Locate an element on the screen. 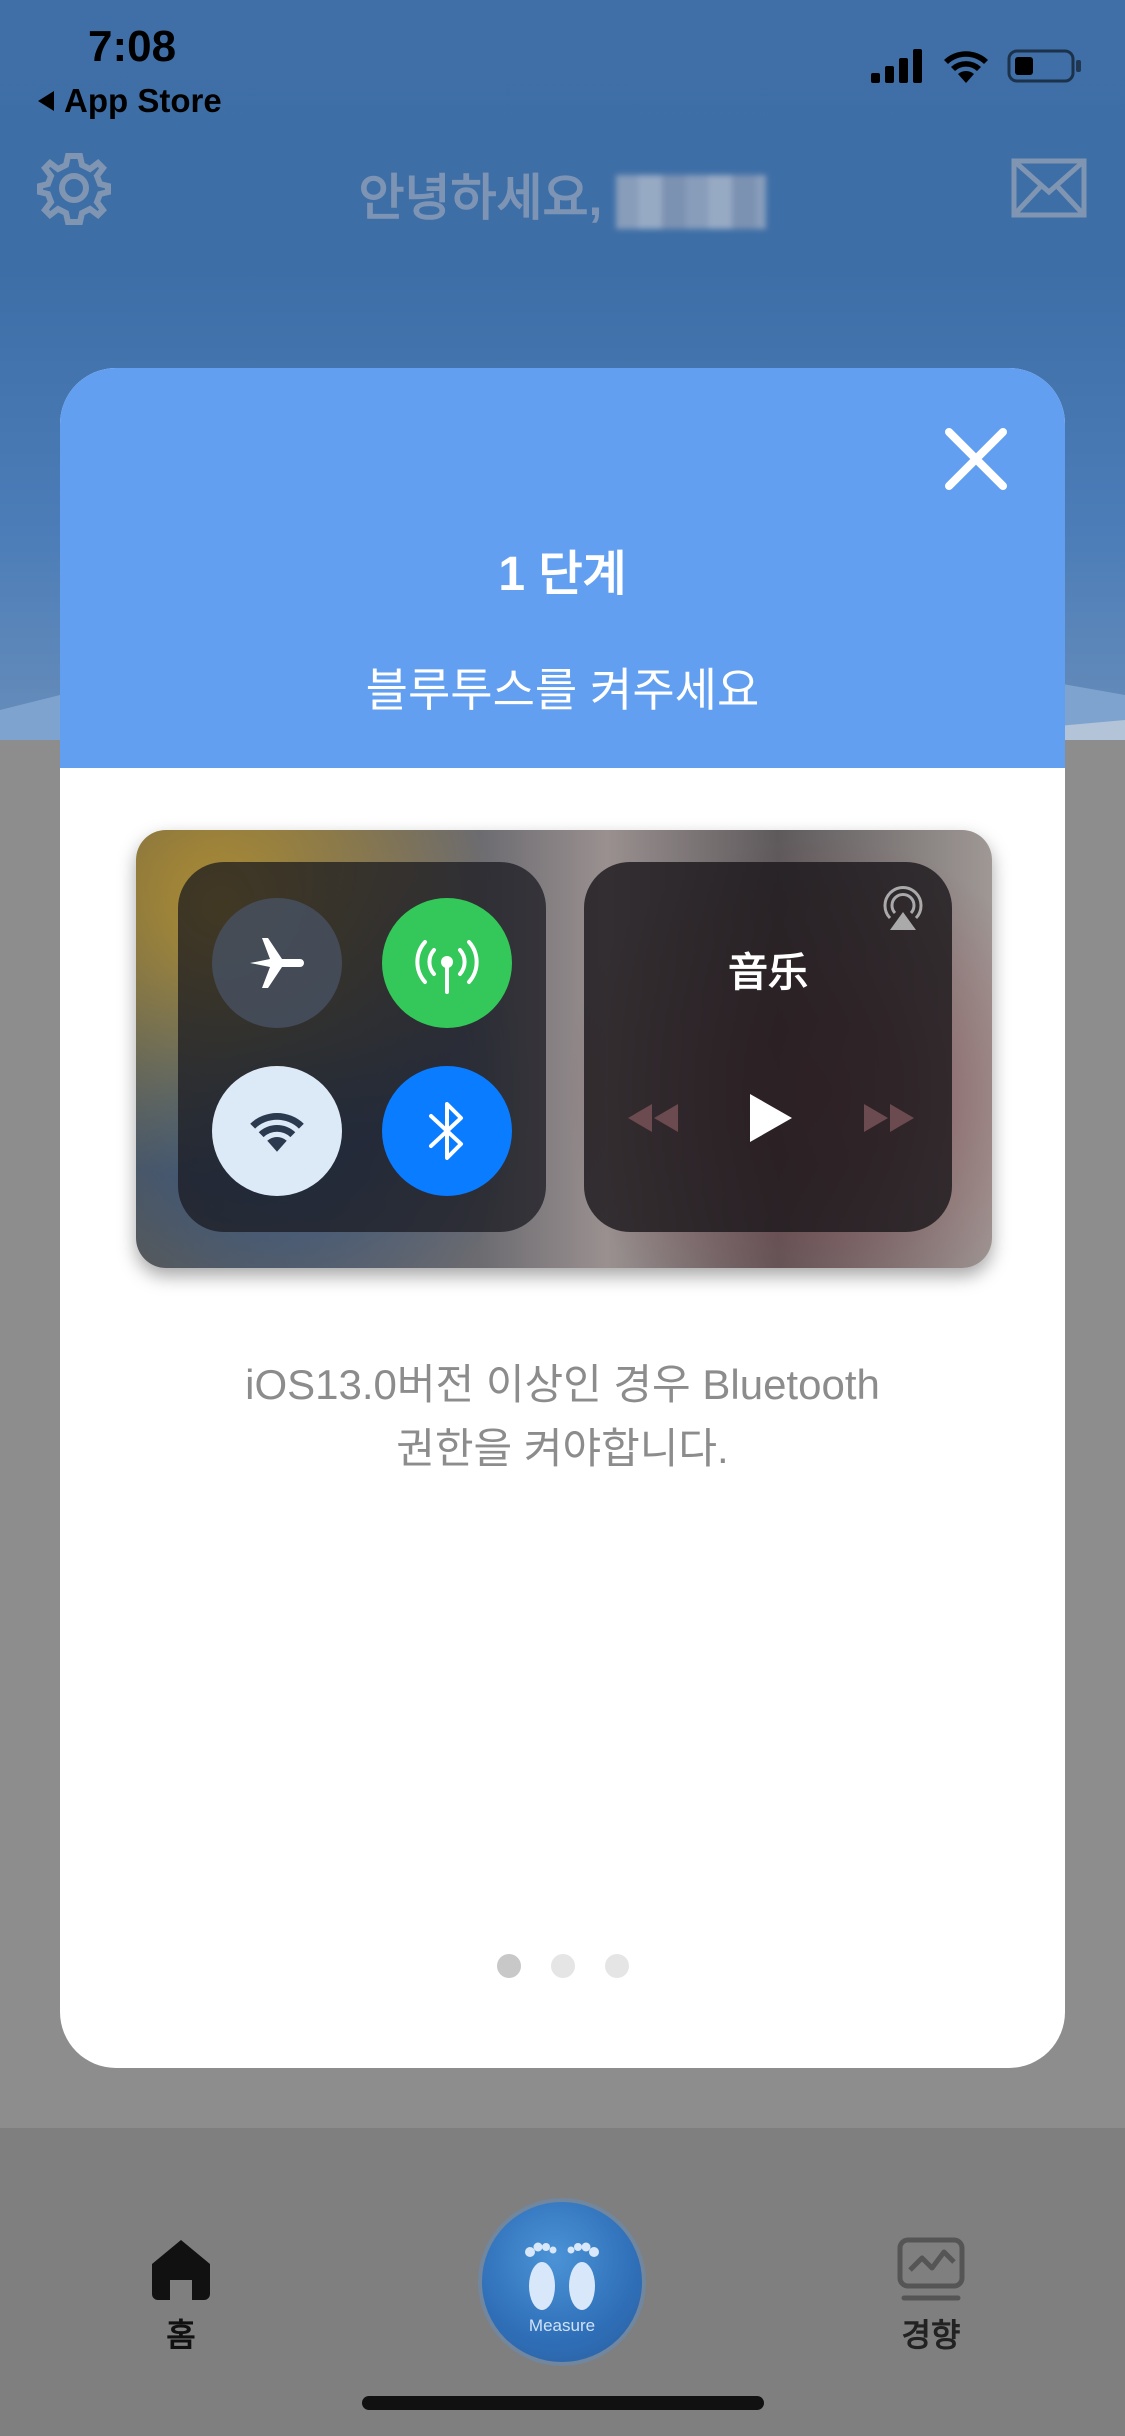 This screenshot has width=1125, height=2436. music-panel: 音乐 is located at coordinates (768, 1047).